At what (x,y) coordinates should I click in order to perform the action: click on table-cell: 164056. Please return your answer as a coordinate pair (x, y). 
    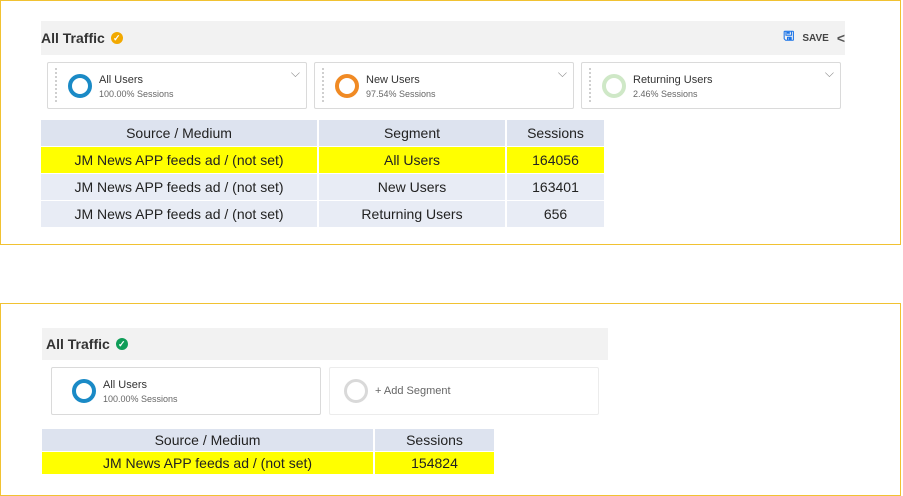
    Looking at the image, I should click on (556, 160).